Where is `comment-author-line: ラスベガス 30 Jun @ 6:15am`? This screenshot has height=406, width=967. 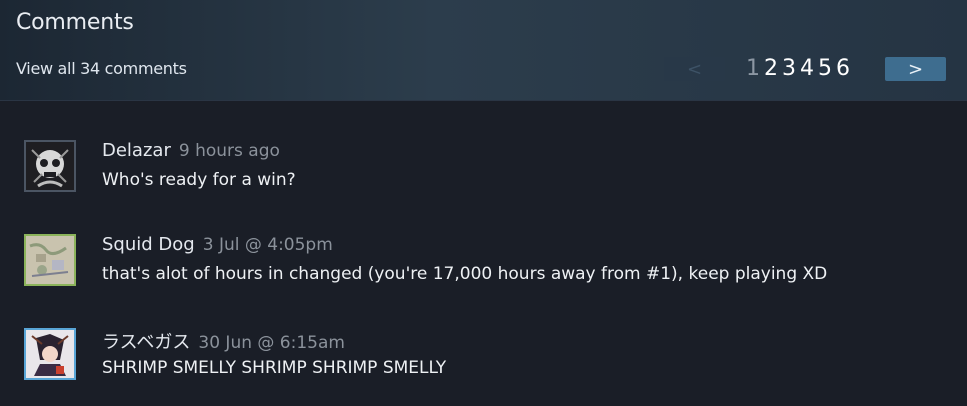
comment-author-line: ラスベガス 30 Jun @ 6:15am is located at coordinates (223, 341).